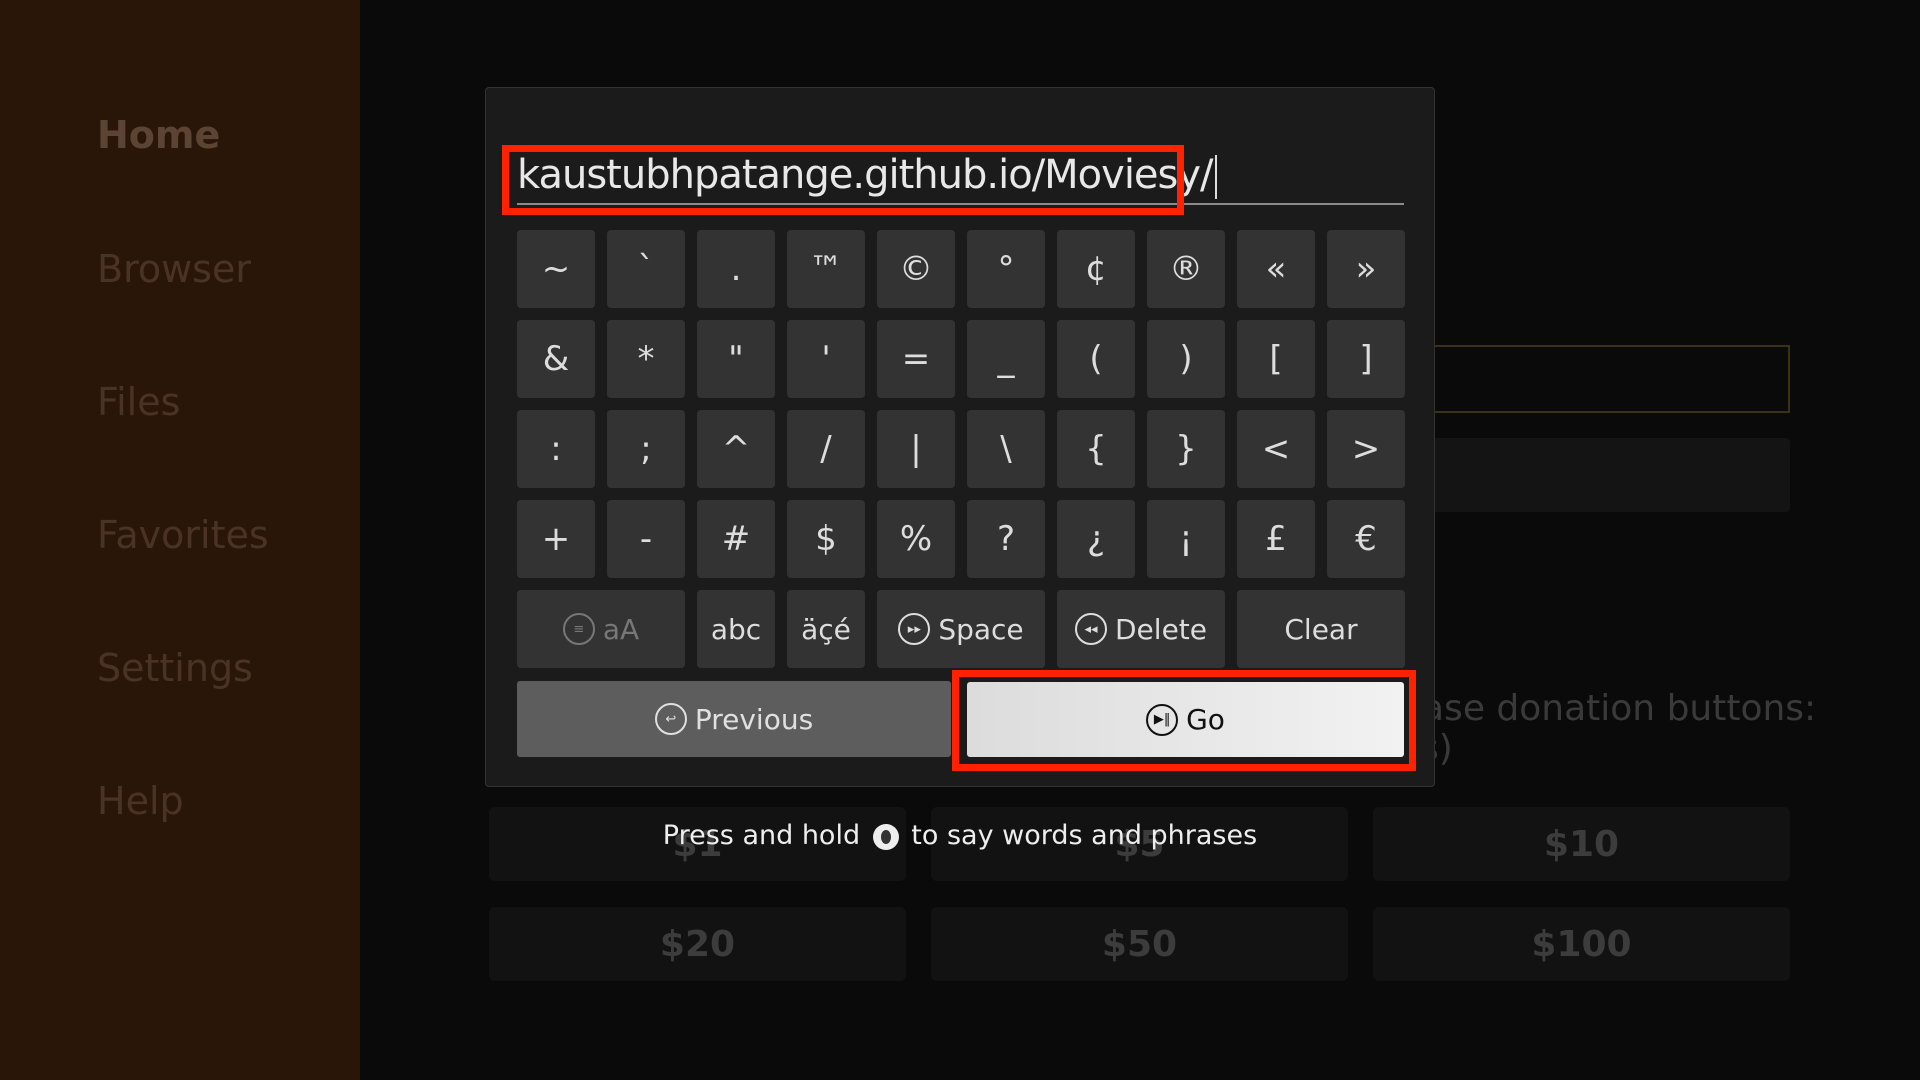 Image resolution: width=1920 pixels, height=1080 pixels. Describe the element at coordinates (1006, 269) in the screenshot. I see `key: °` at that location.